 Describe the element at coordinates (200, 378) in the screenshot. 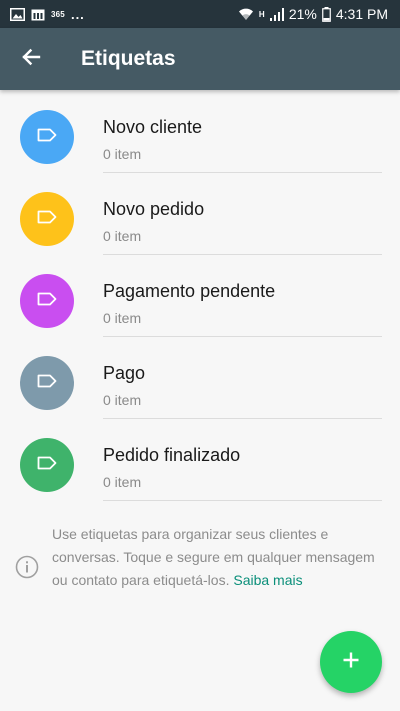

I see `label-row-pago: Pago 0 item` at that location.